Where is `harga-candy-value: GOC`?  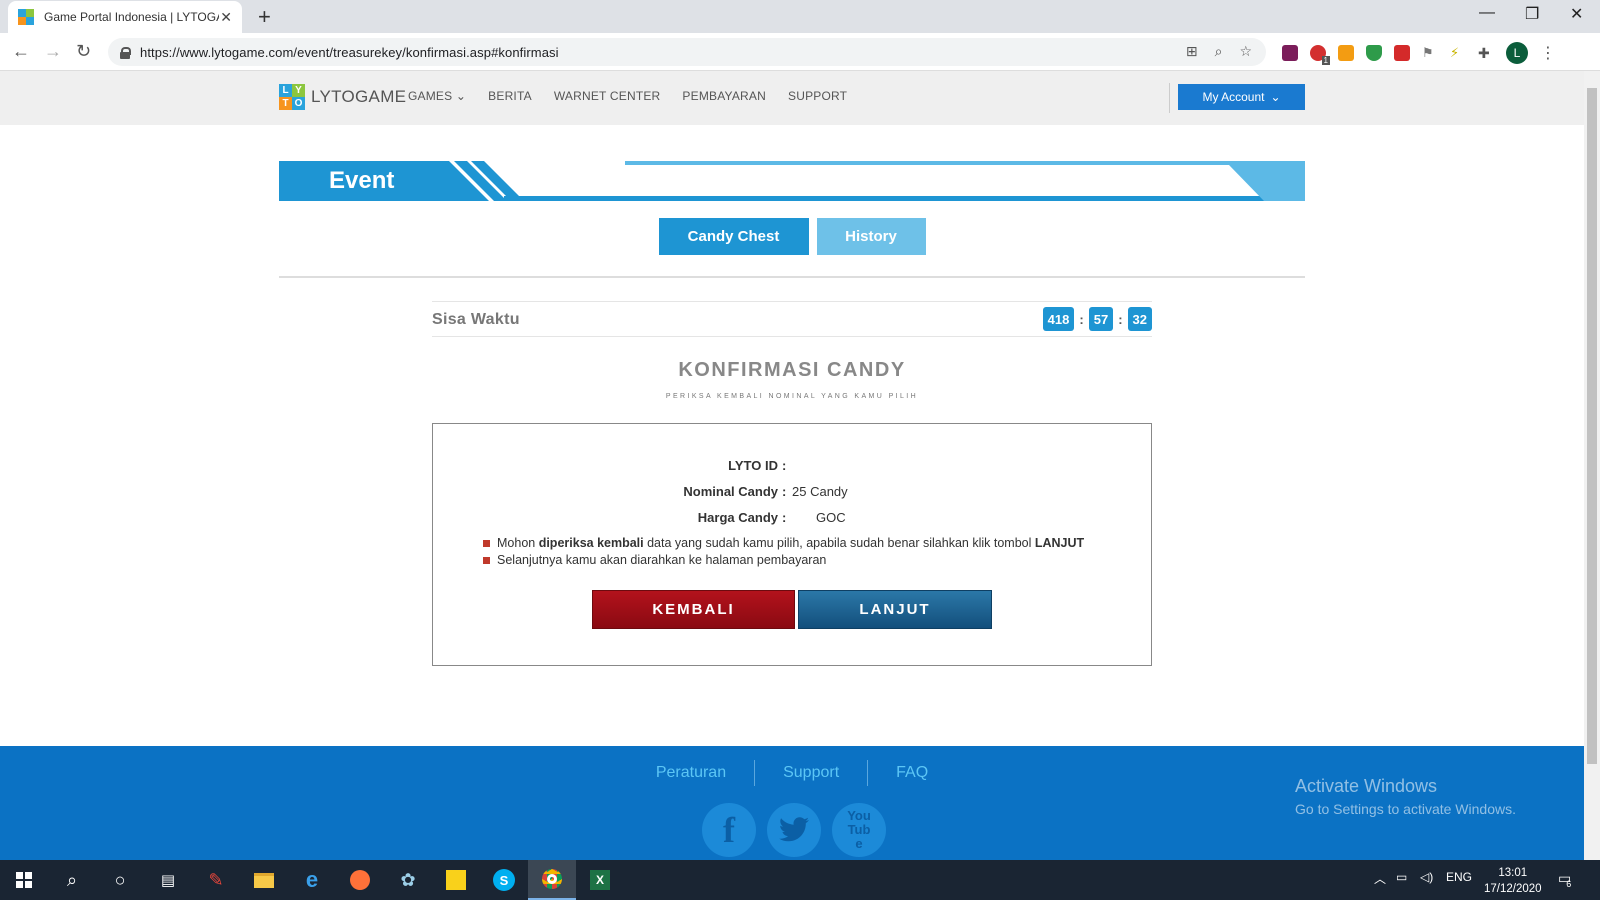 harga-candy-value: GOC is located at coordinates (831, 517).